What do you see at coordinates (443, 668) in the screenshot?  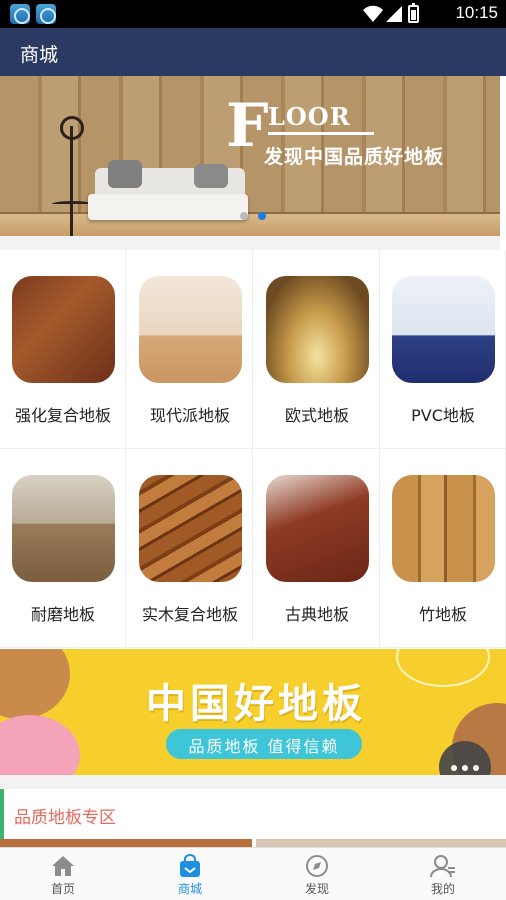 I see `promo-ring` at bounding box center [443, 668].